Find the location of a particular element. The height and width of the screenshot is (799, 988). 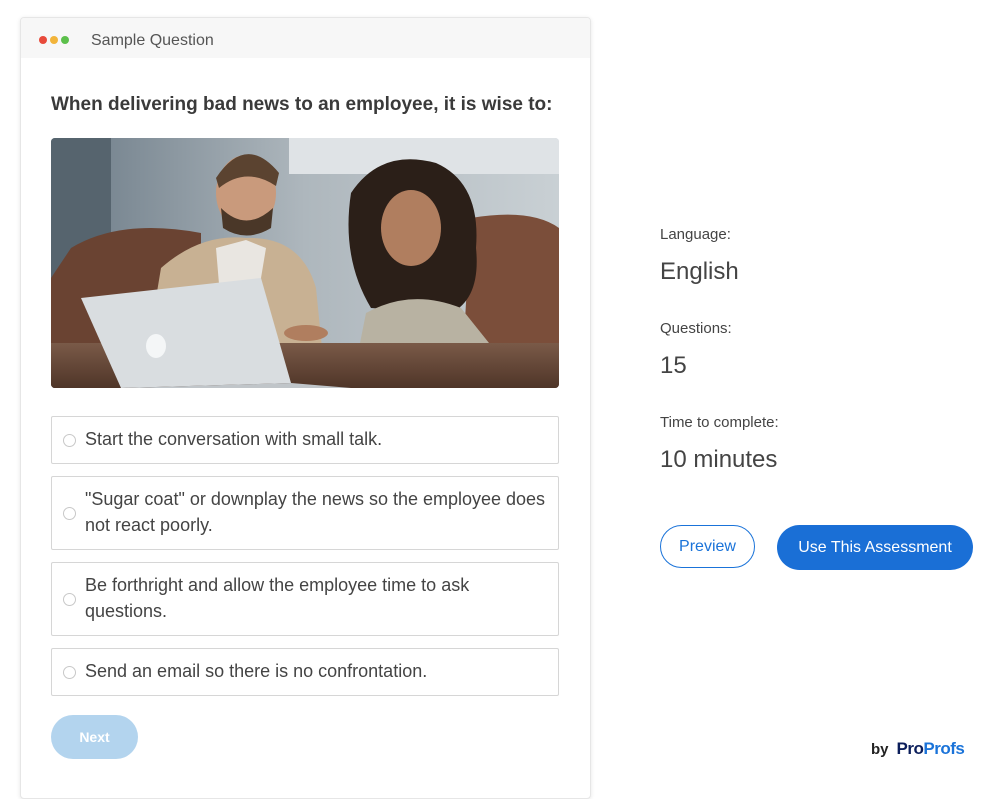

brand-footer: by ProProfs is located at coordinates (918, 749).